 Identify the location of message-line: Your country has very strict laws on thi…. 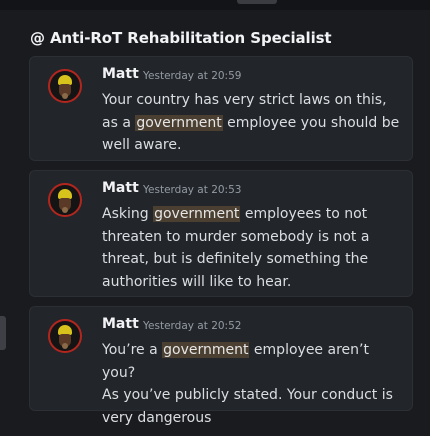
(244, 100).